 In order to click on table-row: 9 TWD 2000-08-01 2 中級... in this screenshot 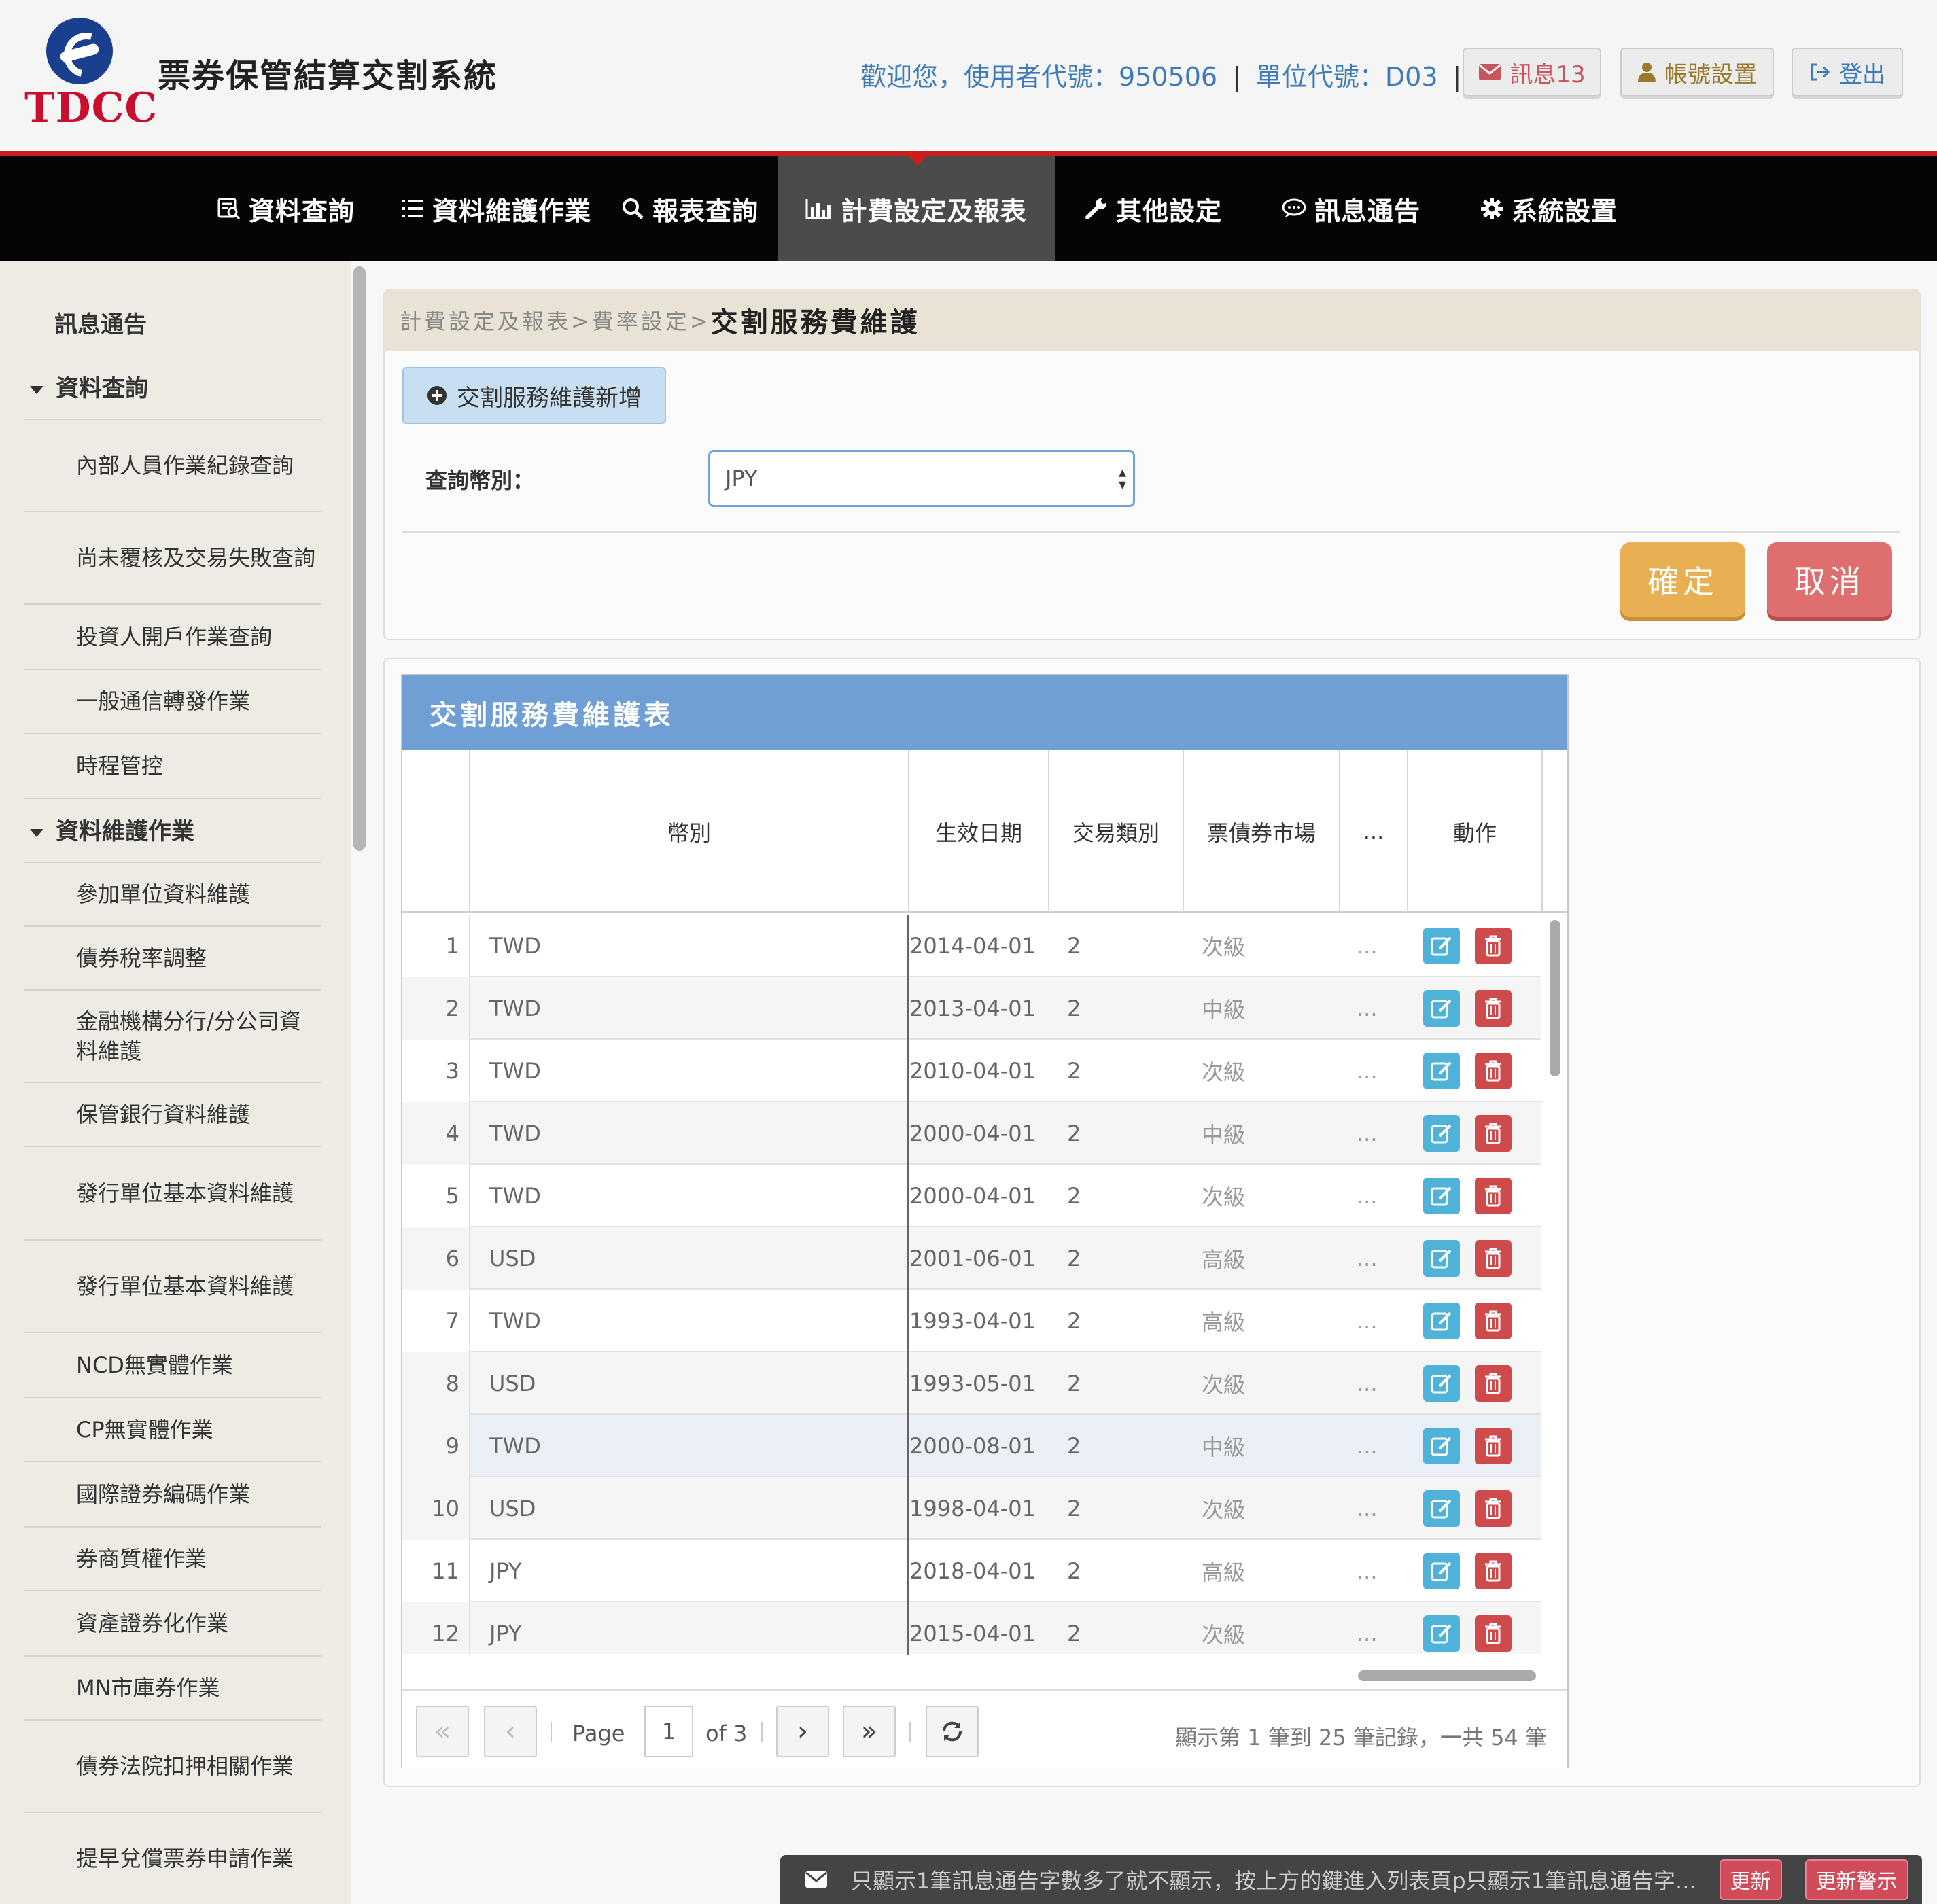, I will do `click(971, 1446)`.